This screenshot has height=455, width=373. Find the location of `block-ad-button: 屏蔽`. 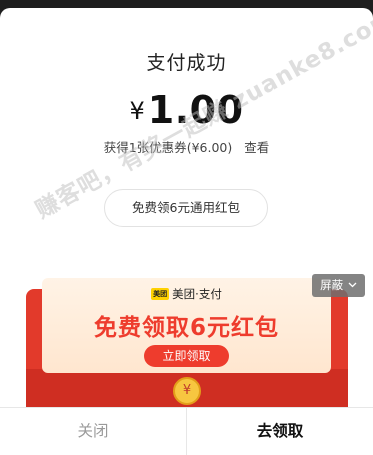

block-ad-button: 屏蔽 is located at coordinates (338, 285).